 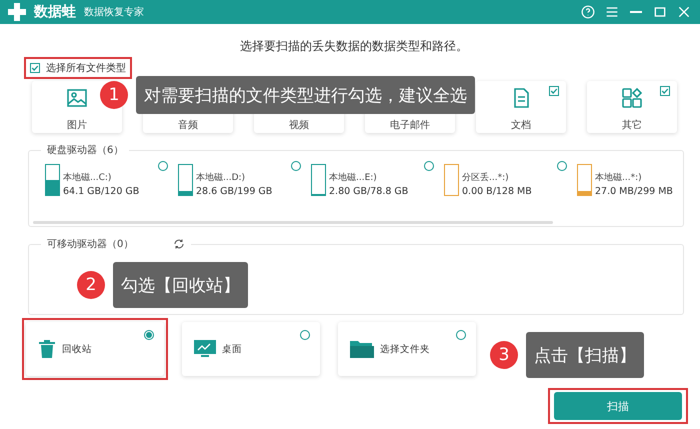 What do you see at coordinates (353, 178) in the screenshot?
I see `drive-name: 本地磁...E:)` at bounding box center [353, 178].